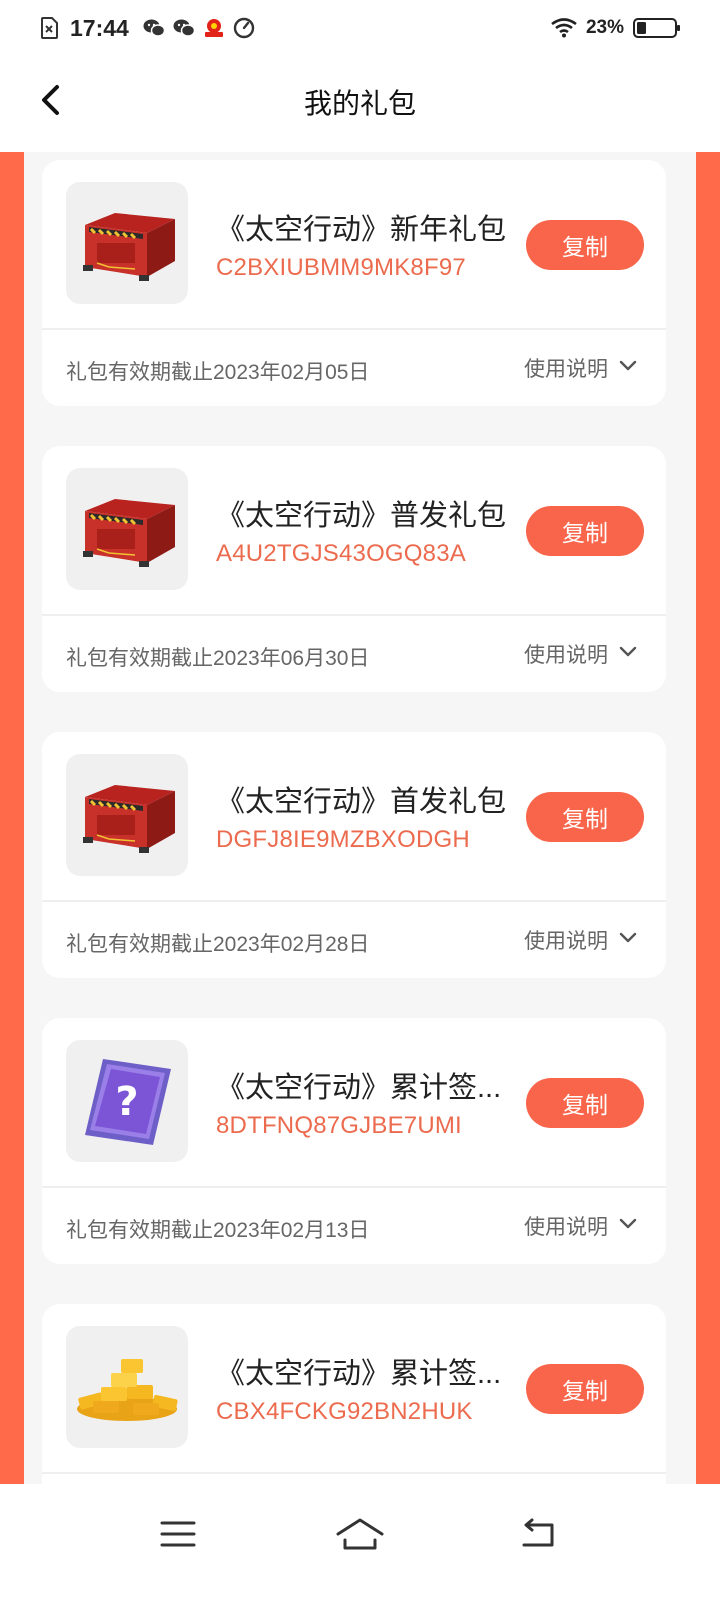 The image size is (720, 1600). I want to click on status-right: 23%, so click(616, 28).